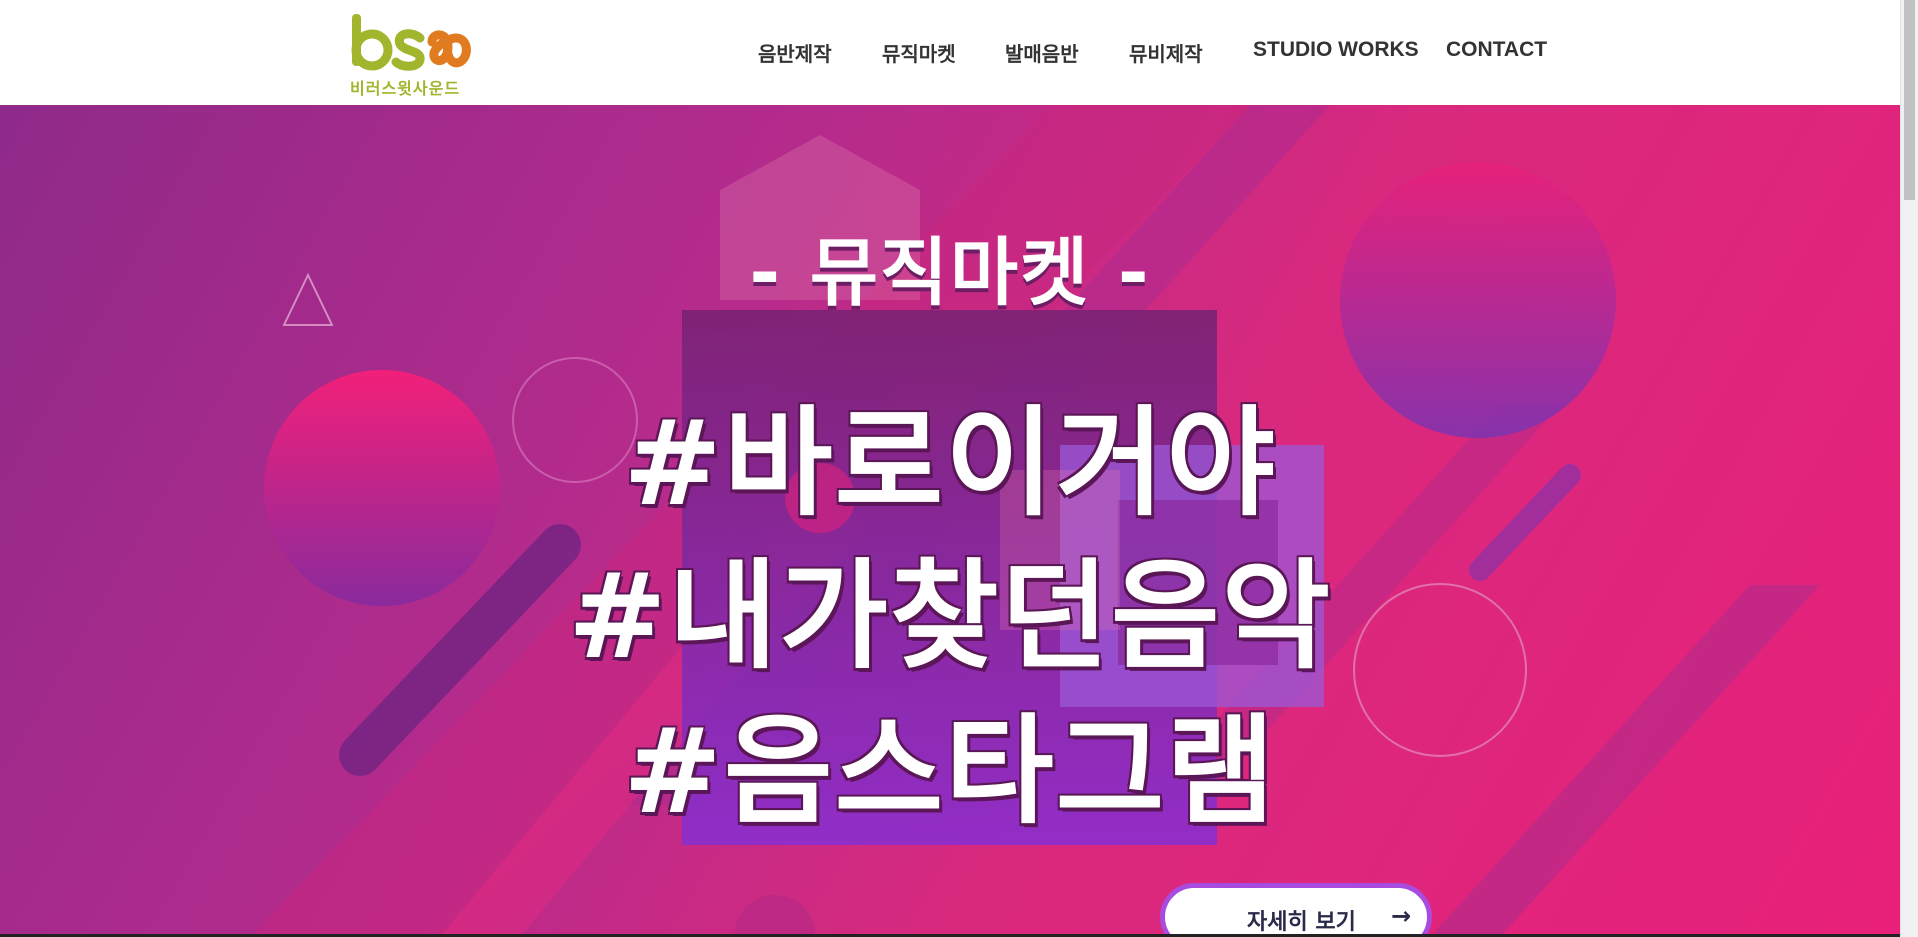  Describe the element at coordinates (950, 616) in the screenshot. I see `hero-hashtag-2: #내가찾던음악` at that location.